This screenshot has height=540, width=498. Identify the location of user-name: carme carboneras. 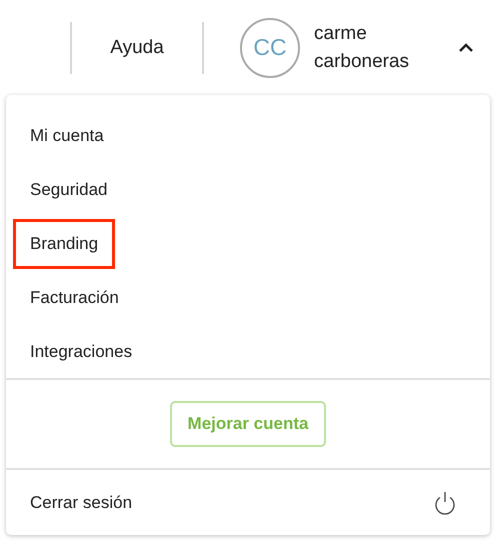
(374, 48).